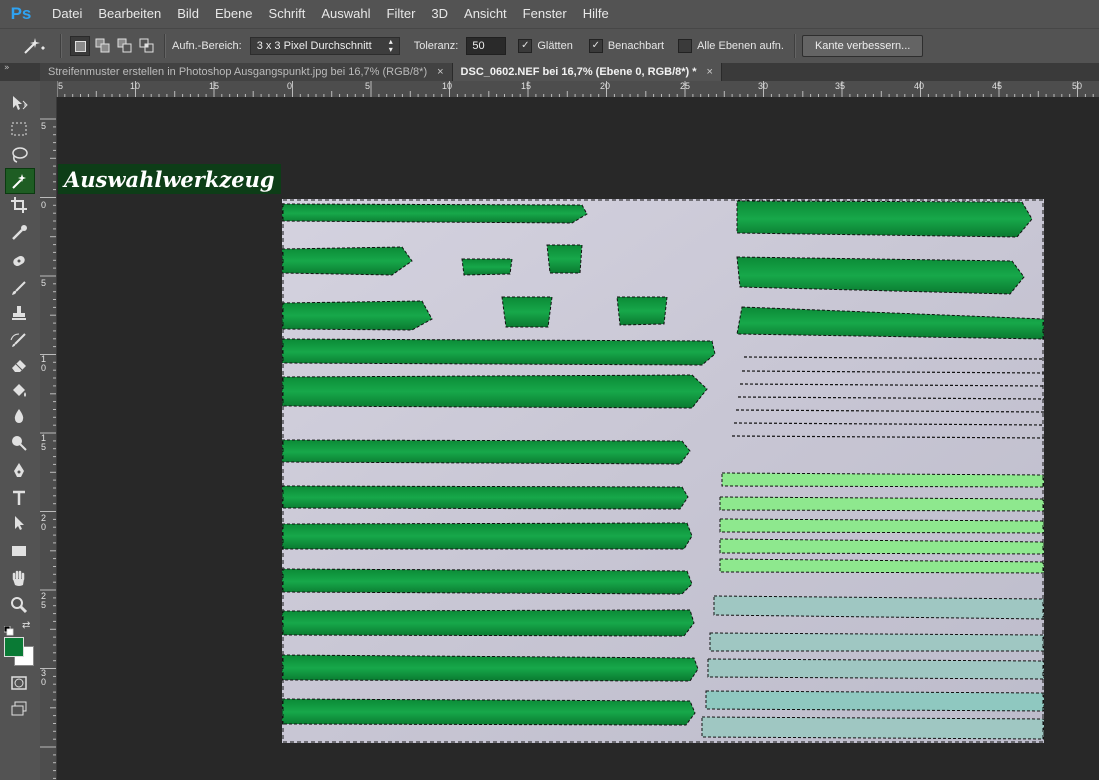 Image resolution: width=1099 pixels, height=780 pixels. What do you see at coordinates (436, 46) in the screenshot?
I see `tolerance-label: Toleranz:` at bounding box center [436, 46].